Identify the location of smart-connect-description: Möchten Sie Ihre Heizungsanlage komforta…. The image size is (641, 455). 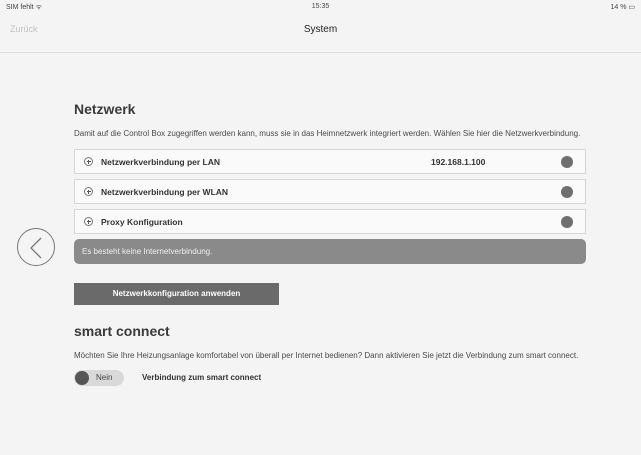
(326, 355).